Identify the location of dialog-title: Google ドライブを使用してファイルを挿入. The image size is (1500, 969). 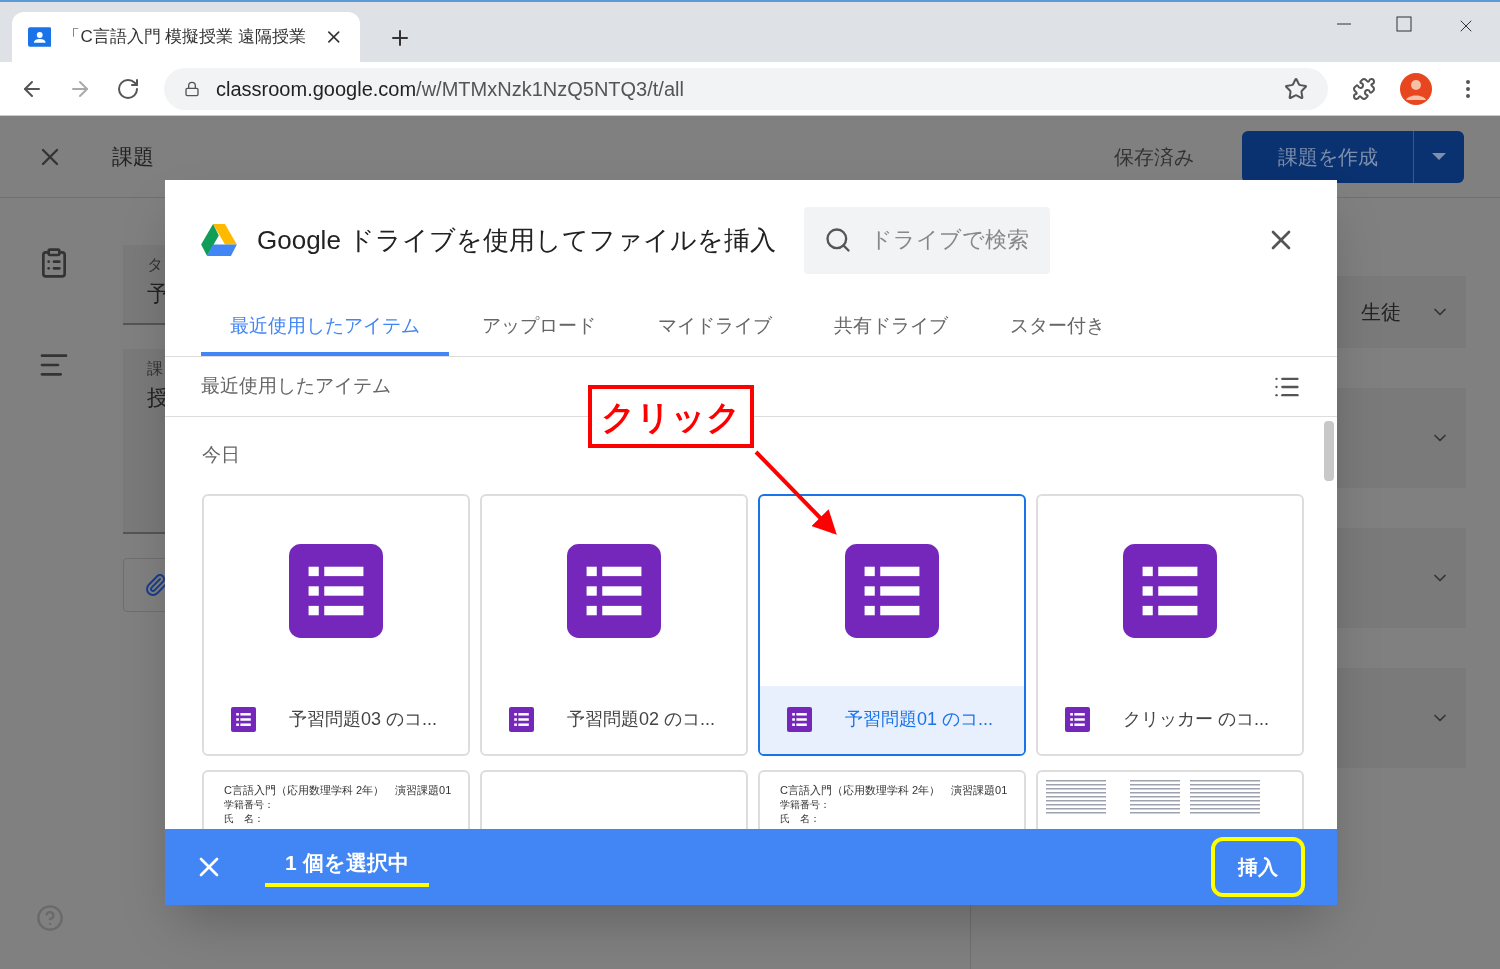
(517, 240).